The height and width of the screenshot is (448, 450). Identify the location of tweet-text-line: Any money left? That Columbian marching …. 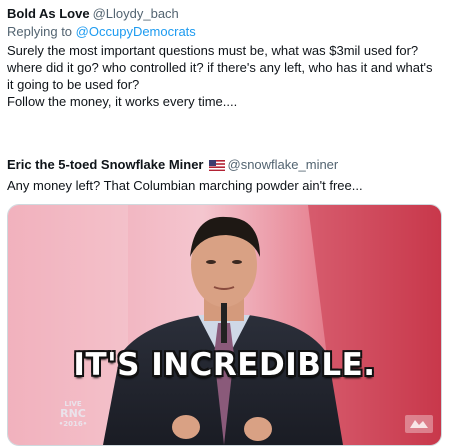
(185, 185).